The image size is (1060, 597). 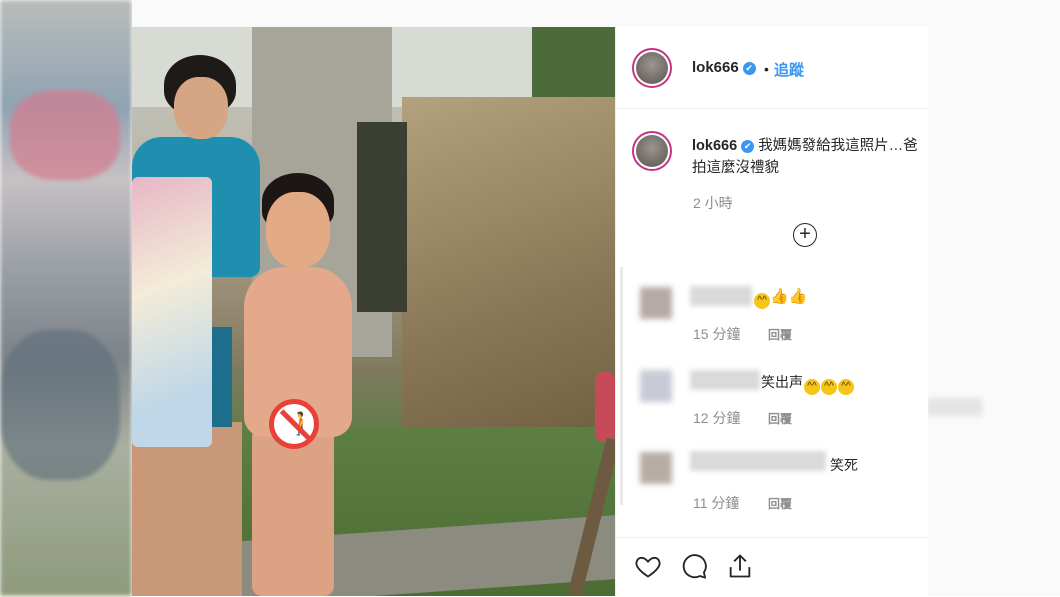 I want to click on post-time: 2 小時, so click(x=713, y=203).